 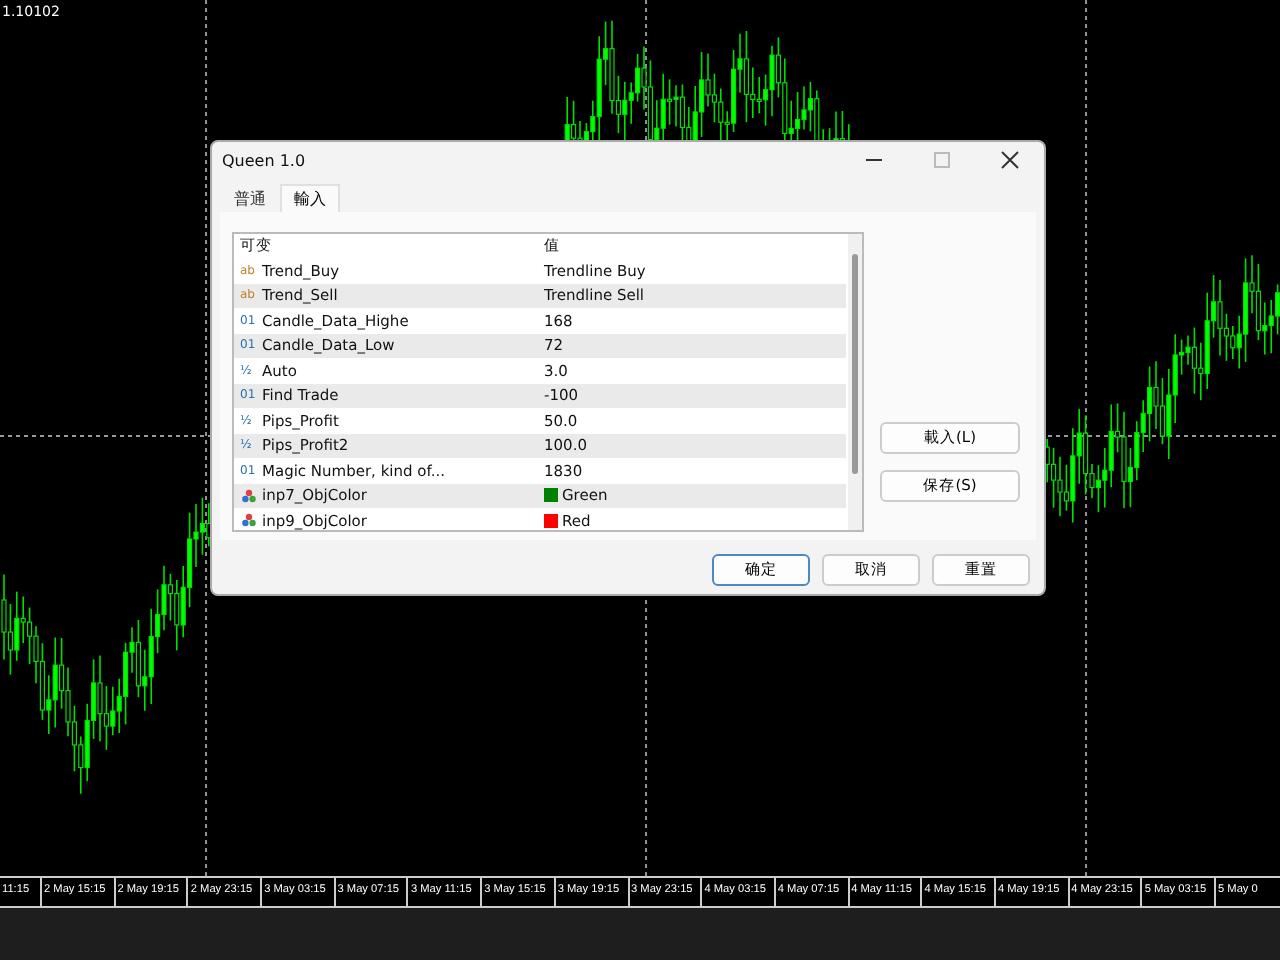 What do you see at coordinates (250, 198) in the screenshot?
I see `tab: 普通` at bounding box center [250, 198].